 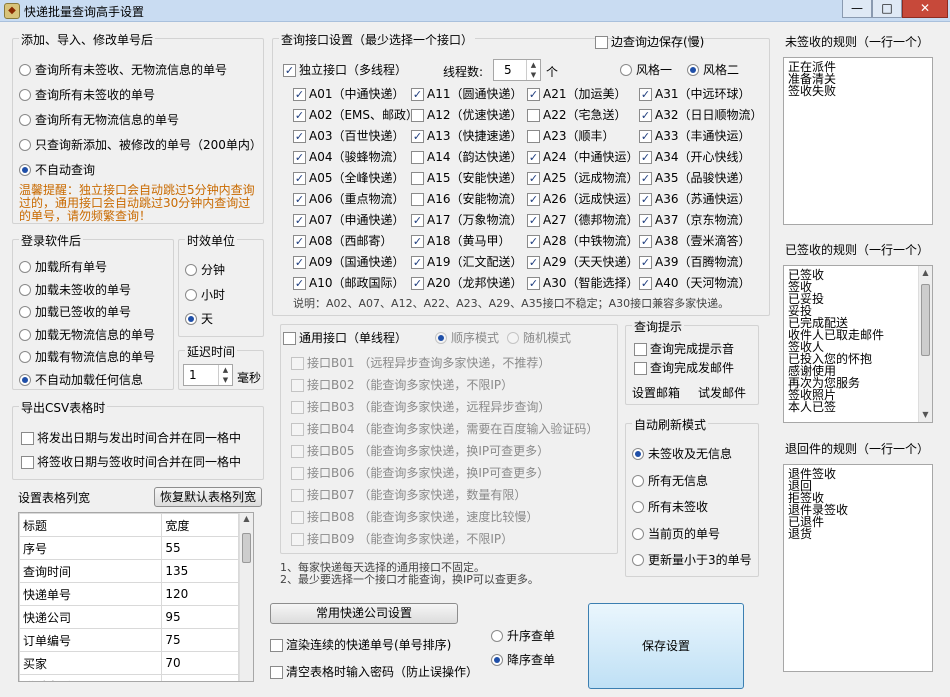 What do you see at coordinates (348, 178) in the screenshot?
I see `api-a05-checkbox: ✓ A05（全峰快递）` at bounding box center [348, 178].